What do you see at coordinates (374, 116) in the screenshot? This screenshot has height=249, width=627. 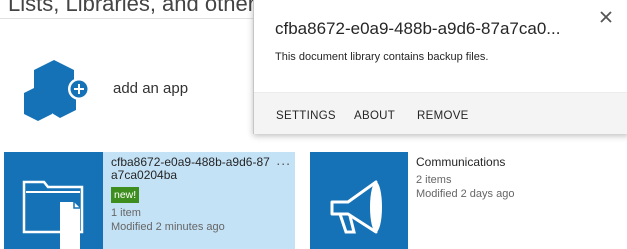 I see `about-link: ABOUT` at bounding box center [374, 116].